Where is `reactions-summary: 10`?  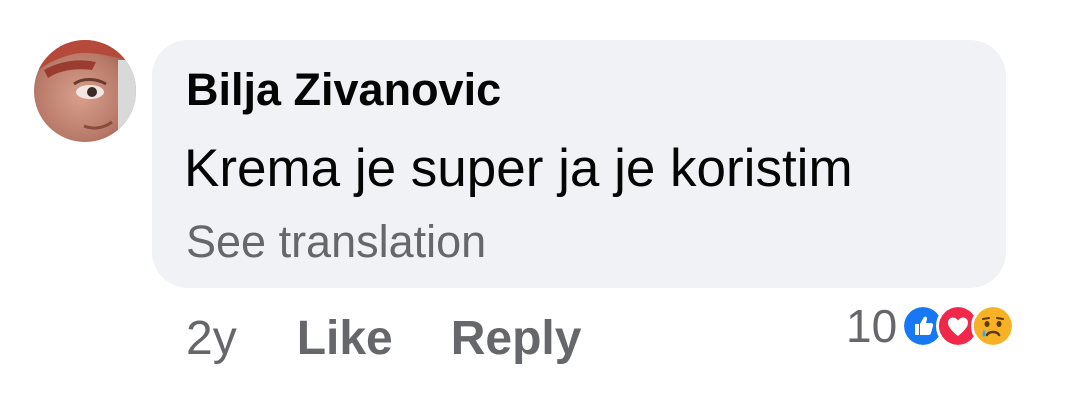 reactions-summary: 10 is located at coordinates (931, 326).